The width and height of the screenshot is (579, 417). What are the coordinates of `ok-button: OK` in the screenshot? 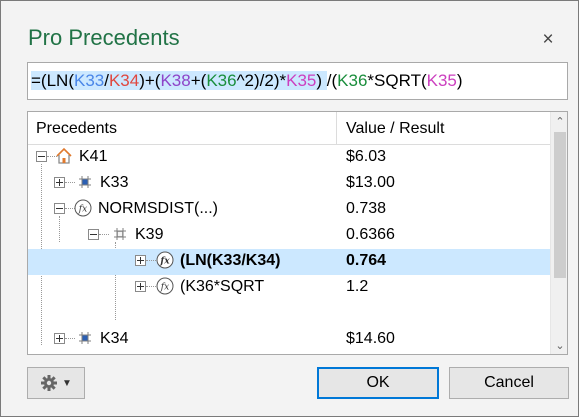 It's located at (378, 383).